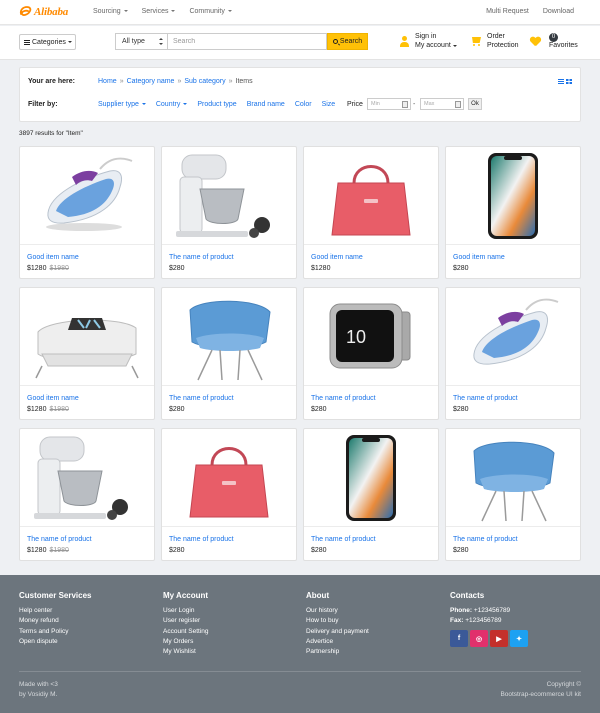  What do you see at coordinates (337, 621) in the screenshot?
I see `footer-link: How to buy` at bounding box center [337, 621].